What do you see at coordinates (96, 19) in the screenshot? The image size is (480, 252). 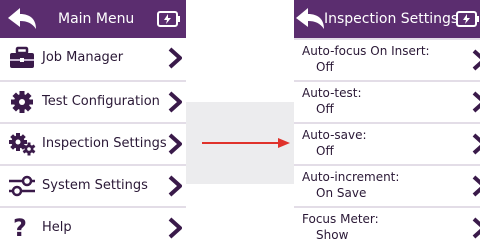 I see `main-menu-title: Main Menu` at bounding box center [96, 19].